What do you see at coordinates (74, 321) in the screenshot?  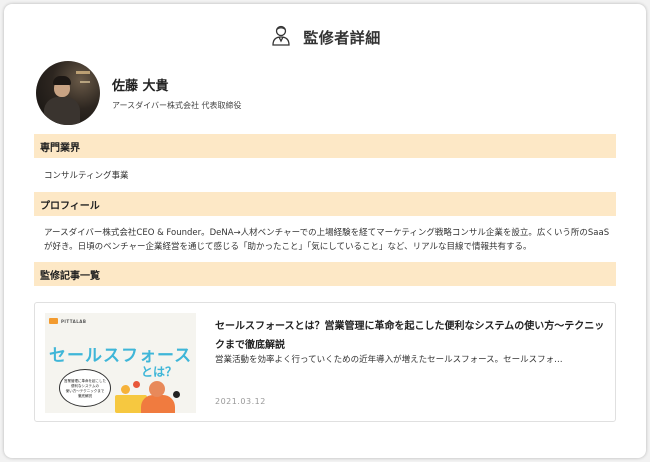 I see `thumbnail-brand: PITTALAB` at bounding box center [74, 321].